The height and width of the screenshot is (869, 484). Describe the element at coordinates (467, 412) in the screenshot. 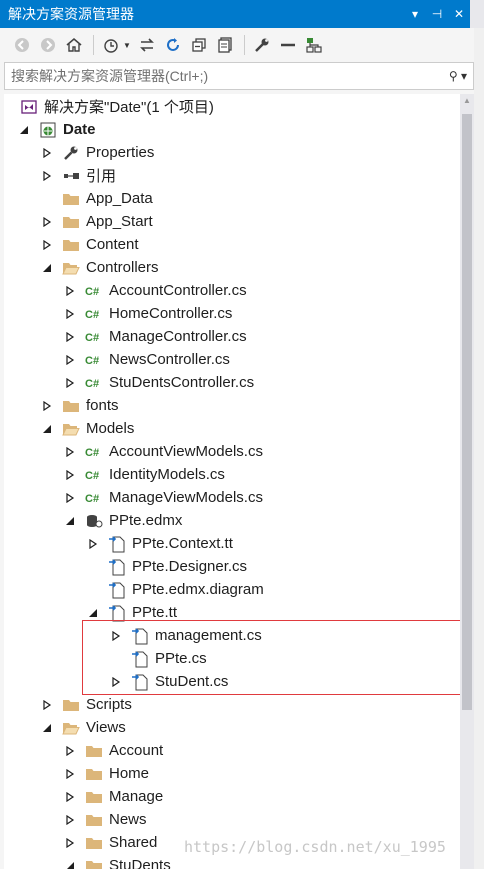

I see `scrollbar-thumb` at that location.